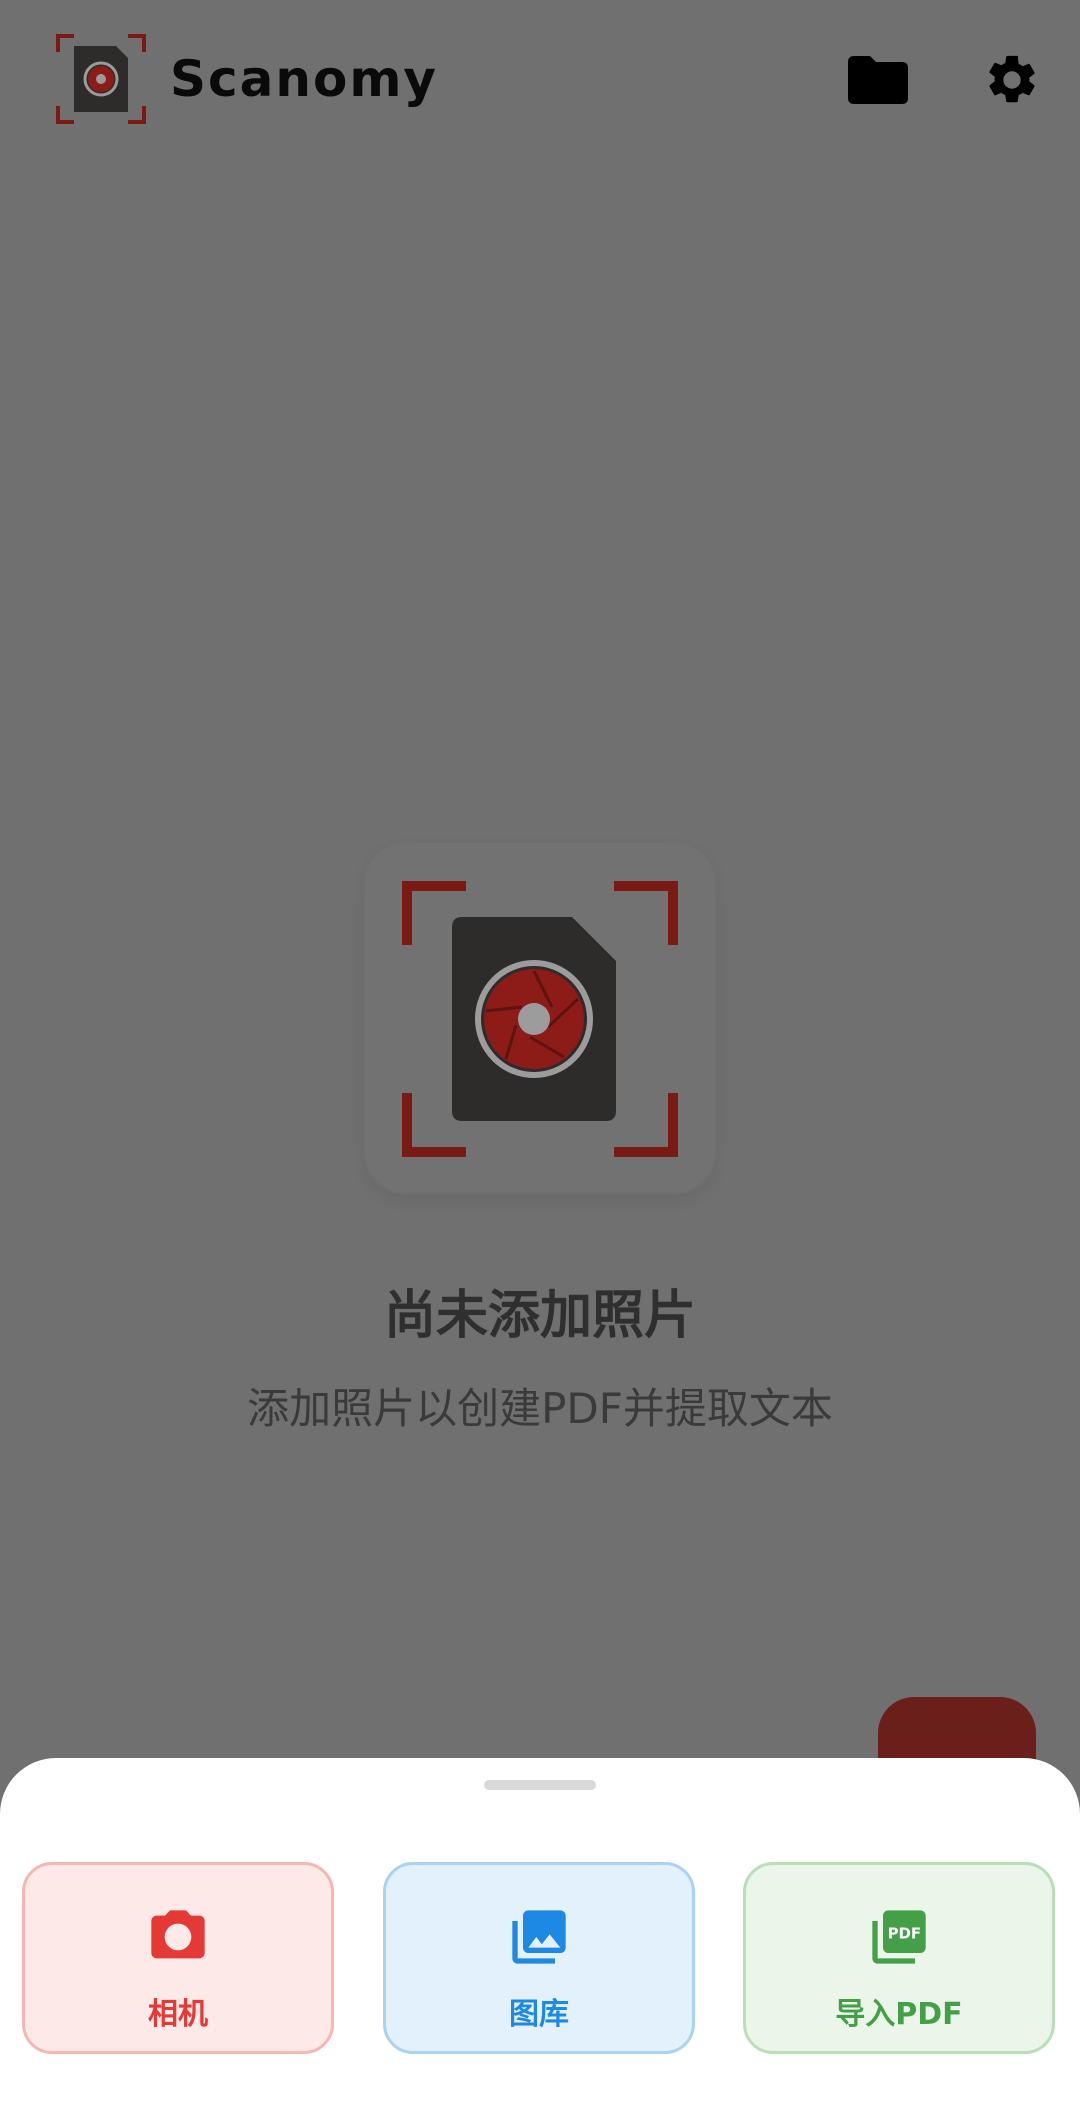 Image resolution: width=1080 pixels, height=2125 pixels. Describe the element at coordinates (539, 2014) in the screenshot. I see `gallery-label: 图库` at that location.